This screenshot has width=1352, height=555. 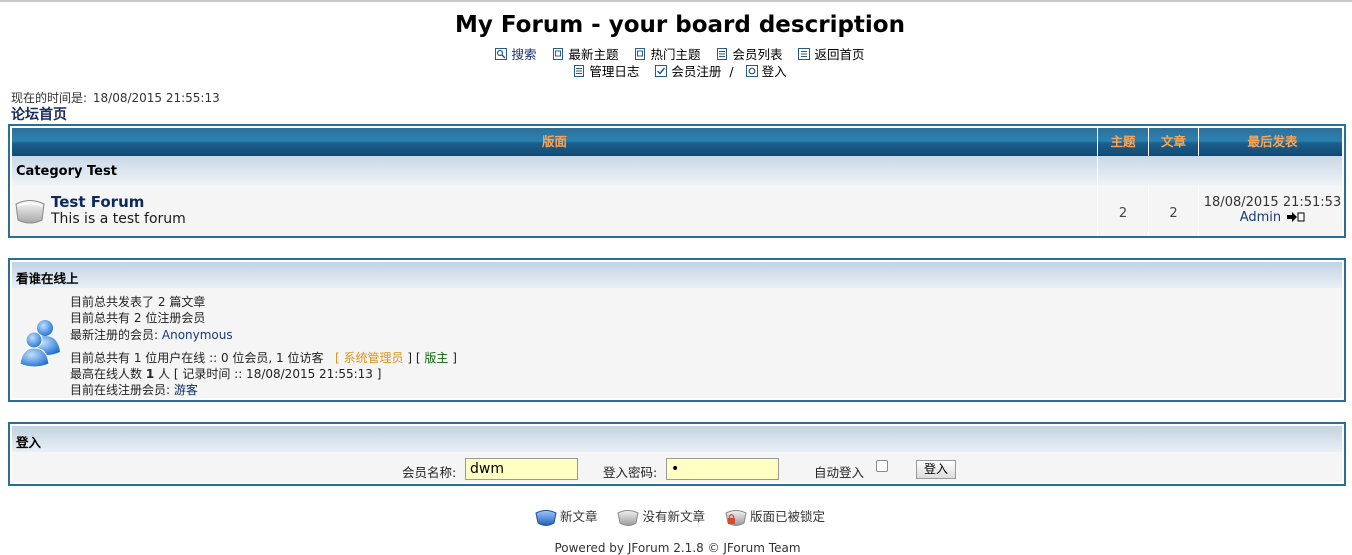 I want to click on autologin-label: 自动登入, so click(x=839, y=472).